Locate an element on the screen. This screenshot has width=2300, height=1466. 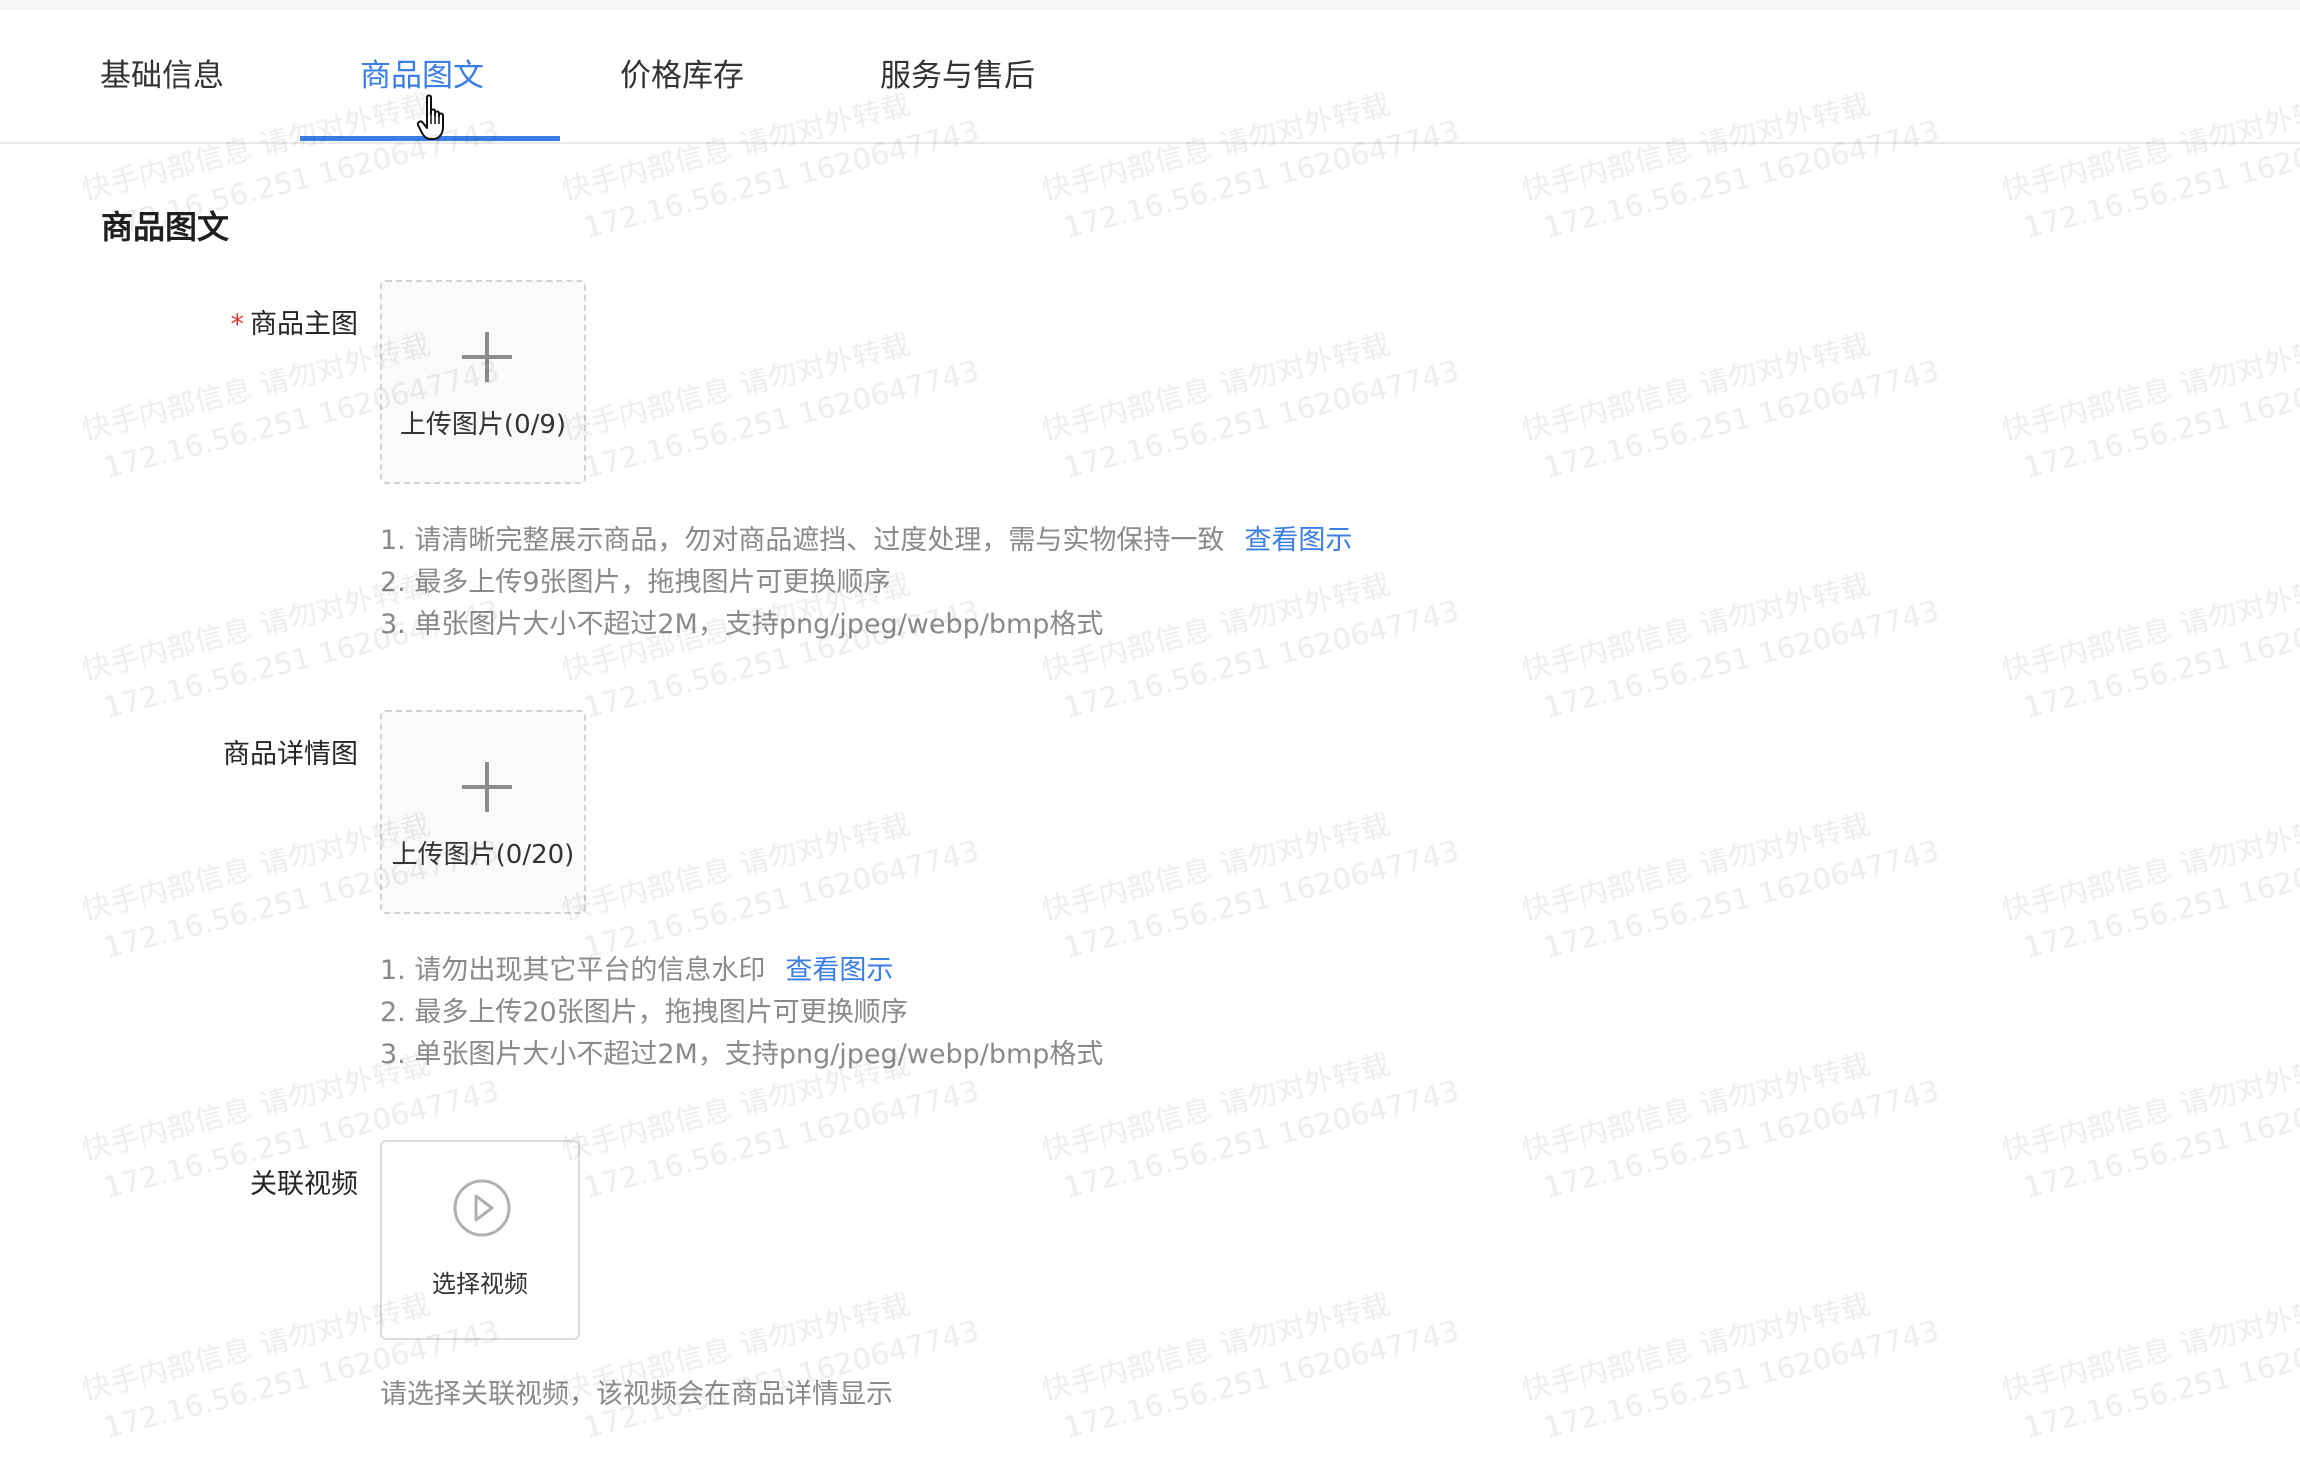
section-title: 商品图文 is located at coordinates (165, 227).